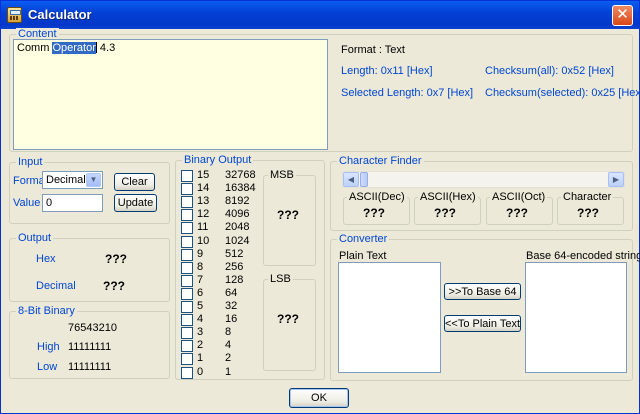  Describe the element at coordinates (90, 367) in the screenshot. I see `low-value: 11111111` at that location.